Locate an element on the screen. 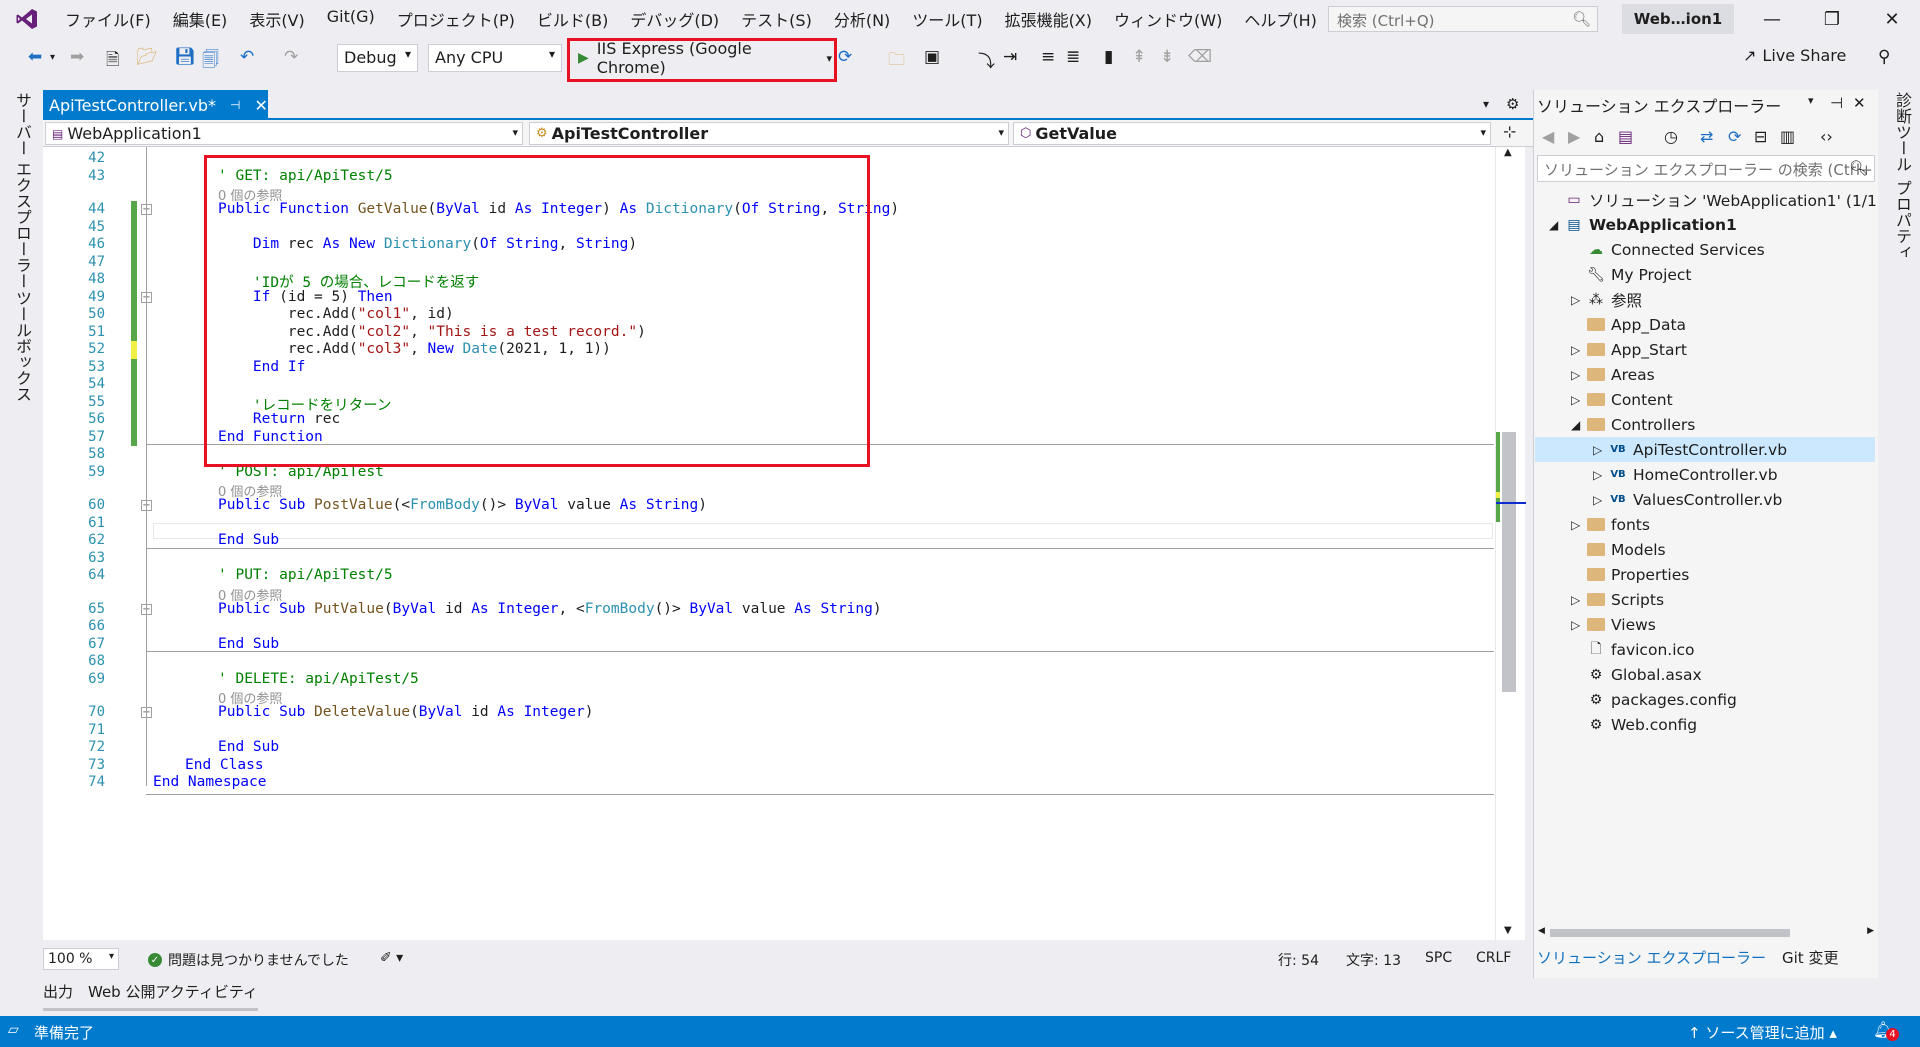 The width and height of the screenshot is (1920, 1047). back-icon: ◀ is located at coordinates (1548, 136).